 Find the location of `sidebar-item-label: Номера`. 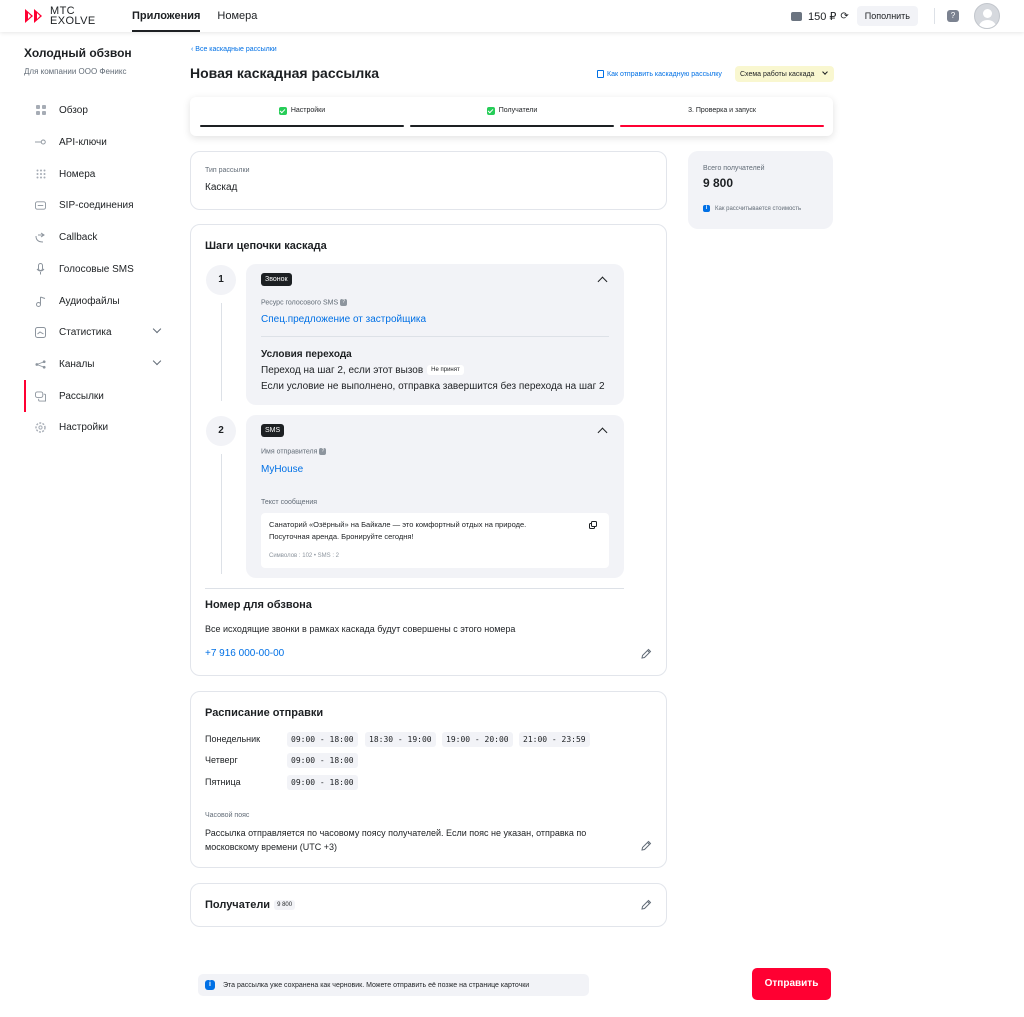

sidebar-item-label: Номера is located at coordinates (77, 174).